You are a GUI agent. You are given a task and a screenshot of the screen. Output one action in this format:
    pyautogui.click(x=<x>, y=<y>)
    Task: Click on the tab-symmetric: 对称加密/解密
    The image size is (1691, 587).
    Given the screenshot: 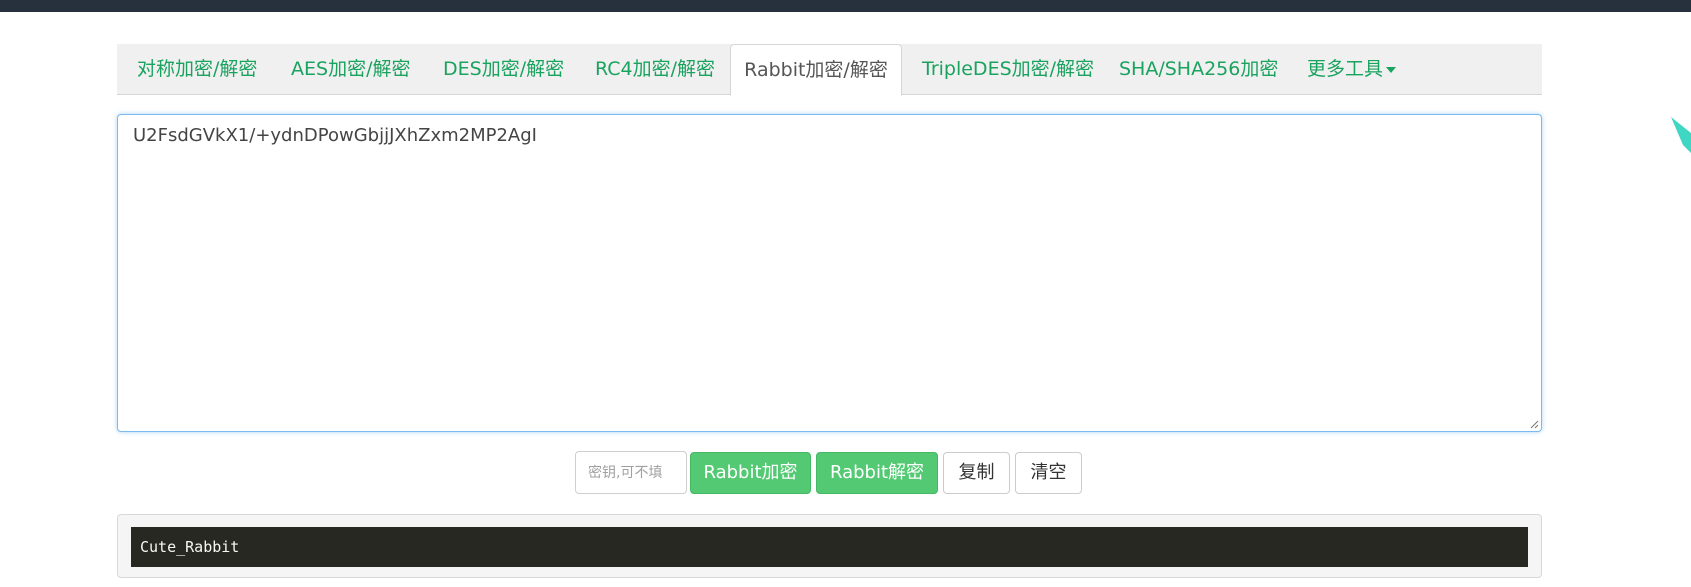 What is the action you would take?
    pyautogui.click(x=197, y=69)
    